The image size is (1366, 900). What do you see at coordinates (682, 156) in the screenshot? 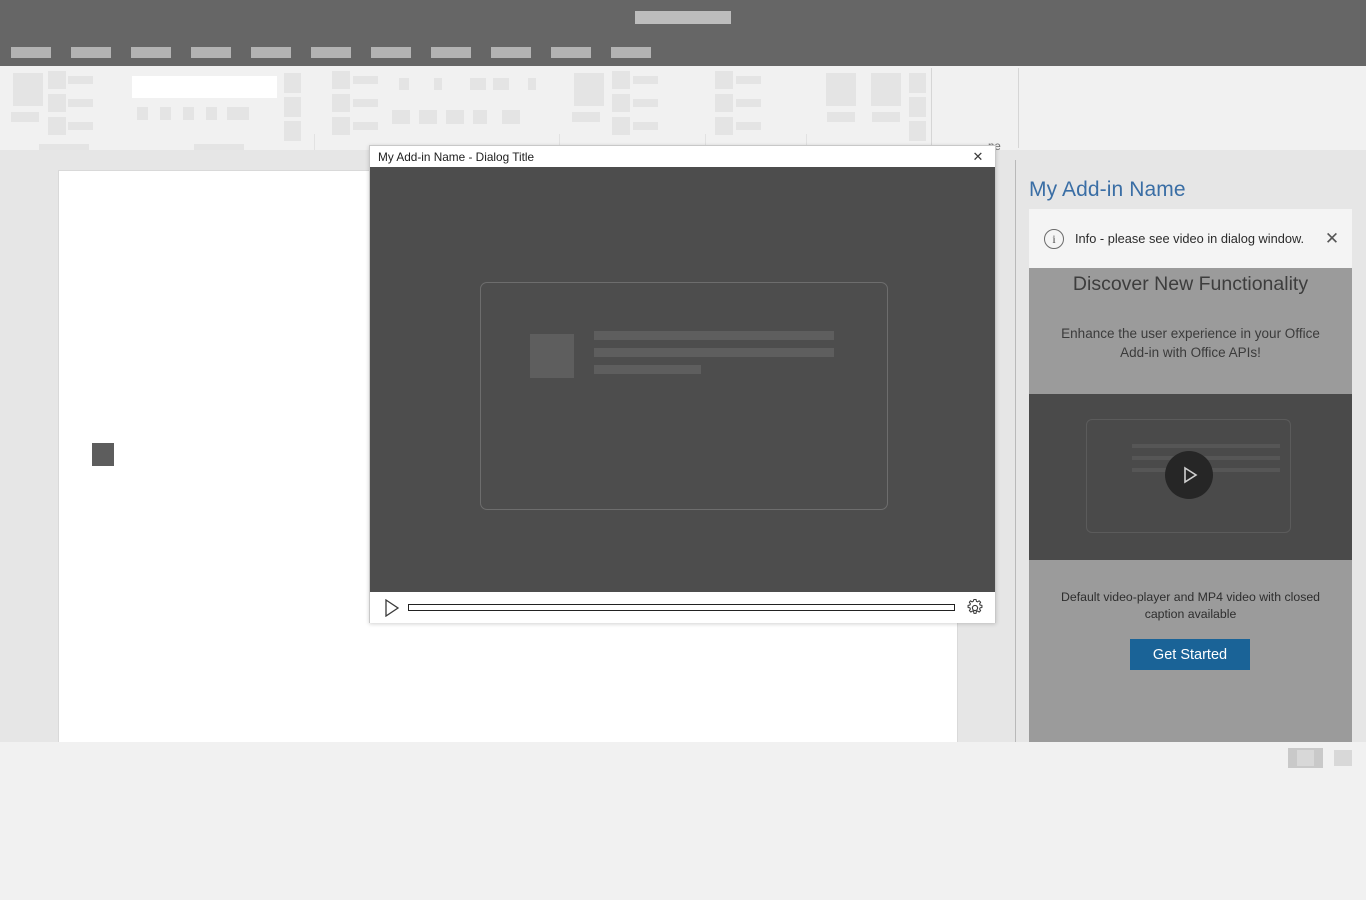
I see `dialog-title-bar: My Add-in Name - Dialog Title ✕` at bounding box center [682, 156].